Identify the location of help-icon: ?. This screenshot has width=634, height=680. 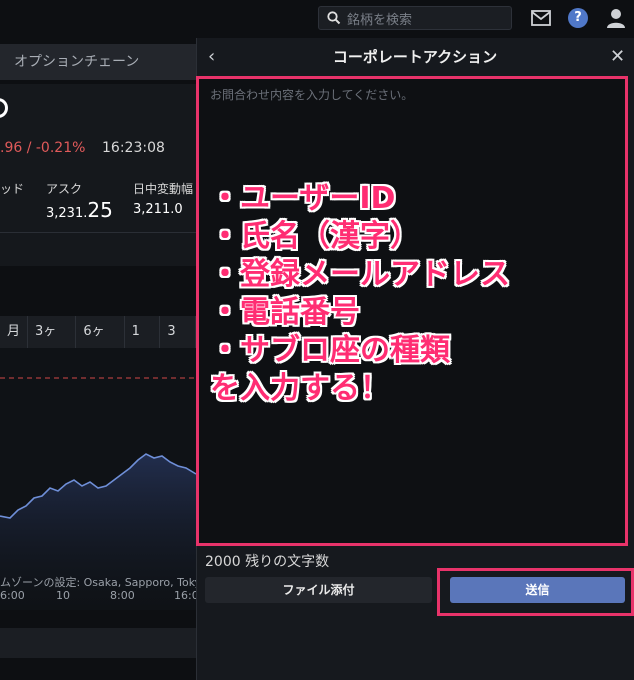
(578, 18).